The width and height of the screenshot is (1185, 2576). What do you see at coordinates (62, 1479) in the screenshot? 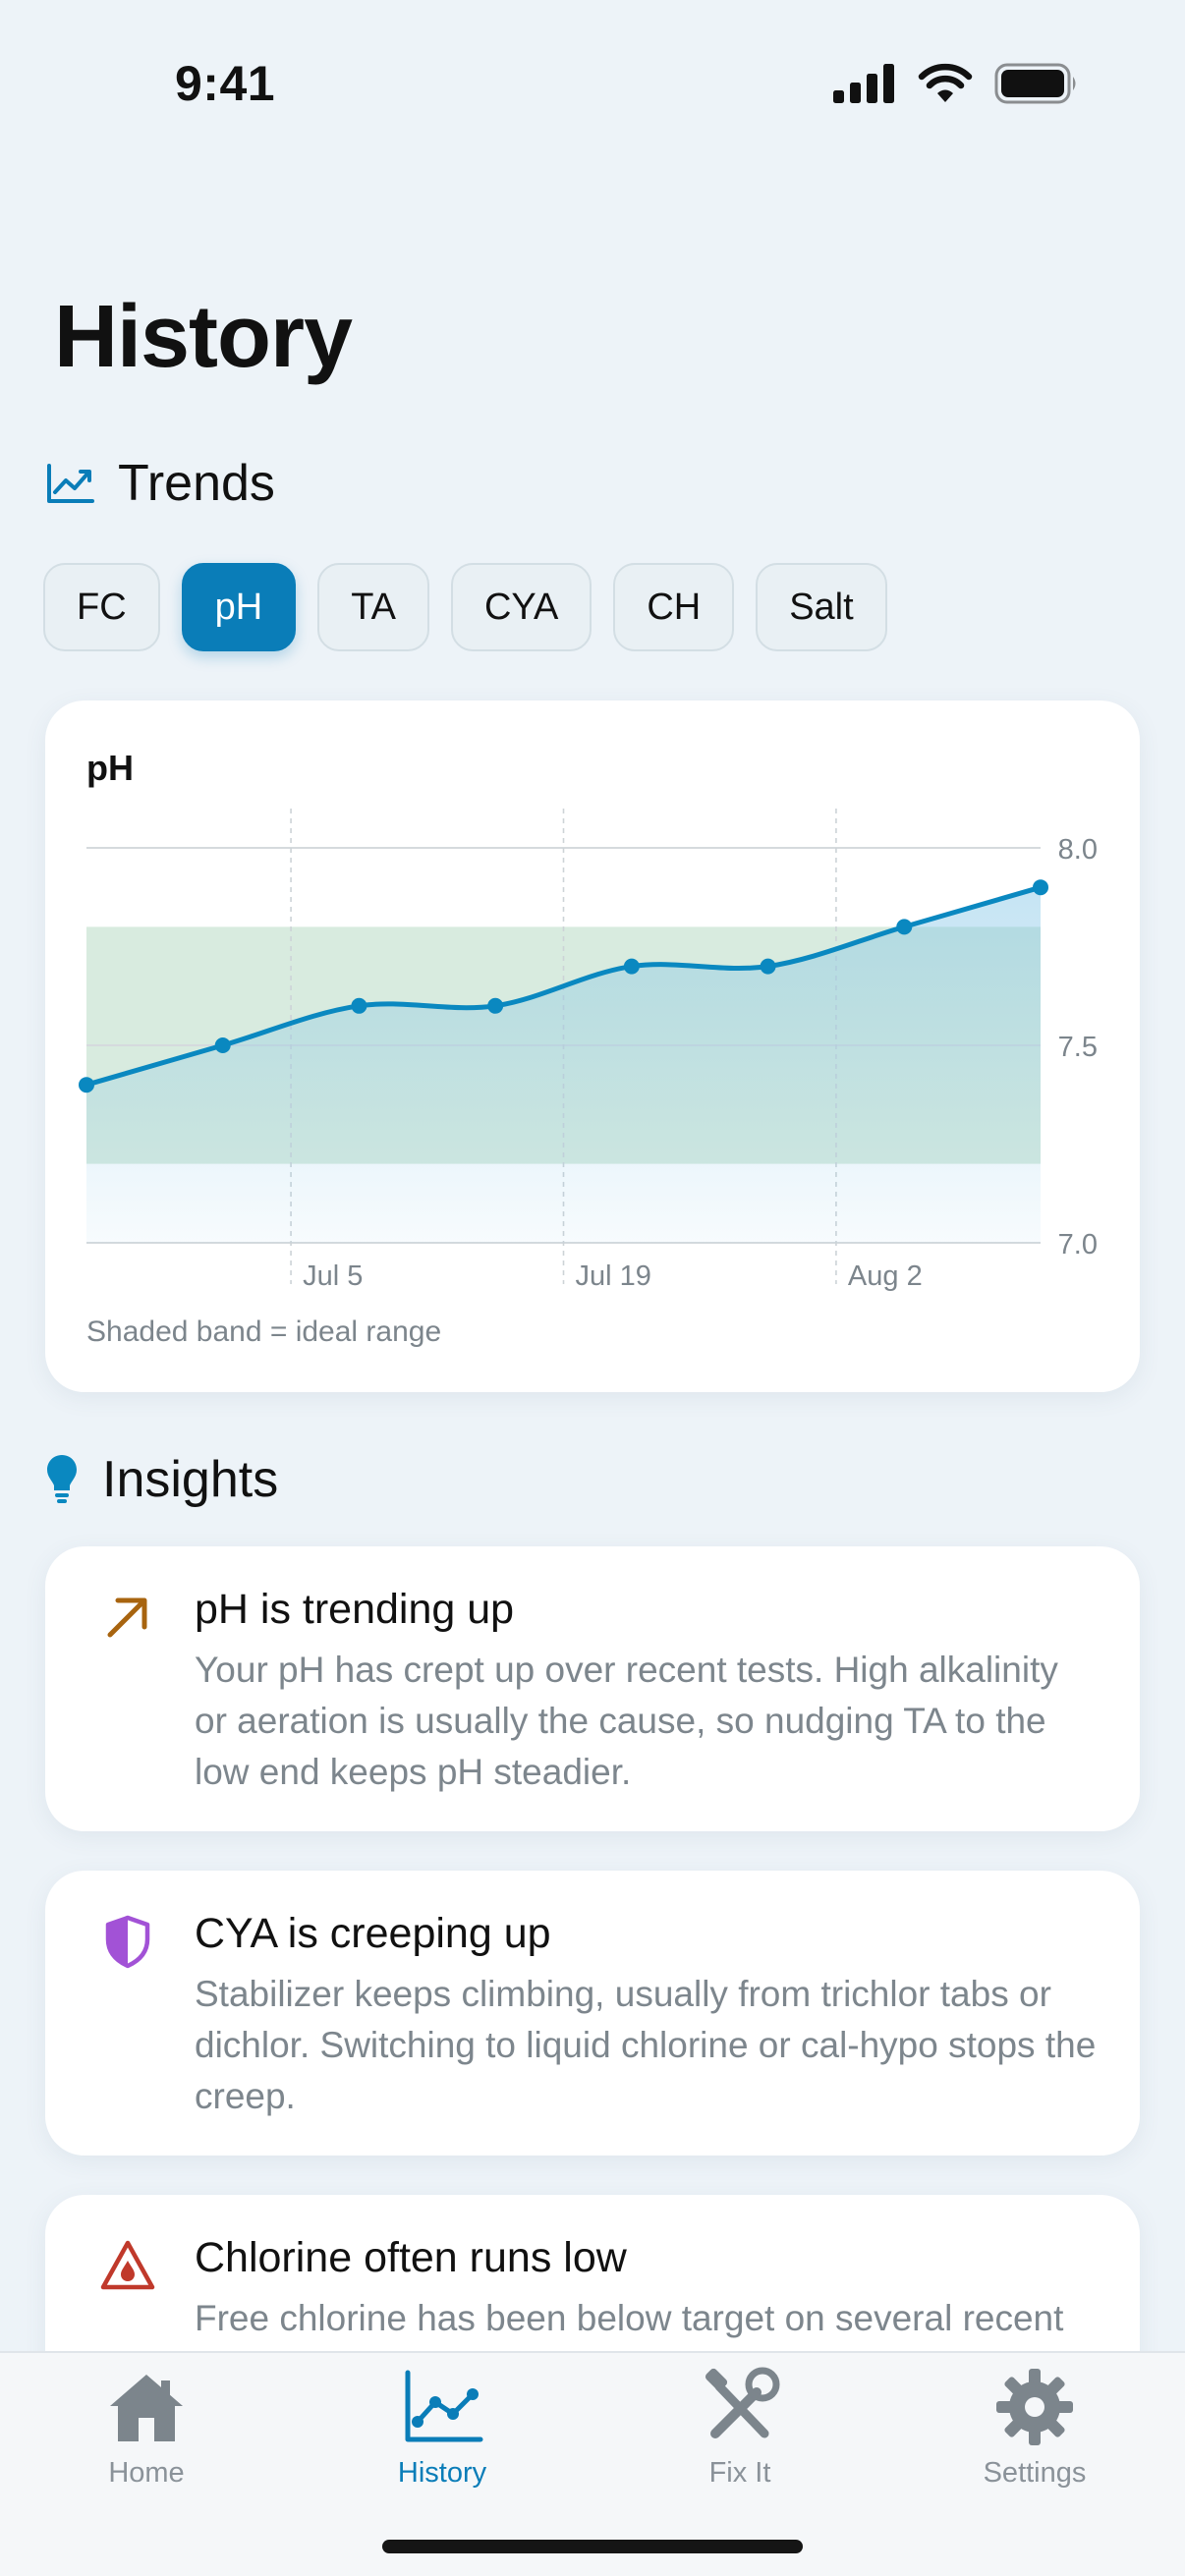
I see `lightbulb-icon` at bounding box center [62, 1479].